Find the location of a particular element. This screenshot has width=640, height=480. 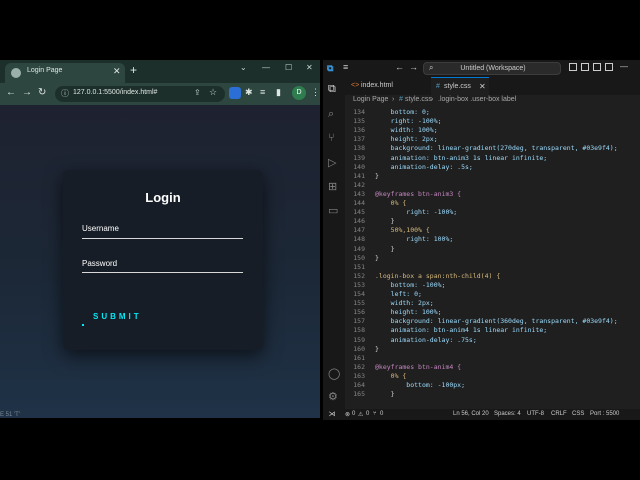

code-line: 162 @keyframes btn-anim4 { is located at coordinates (492, 367).